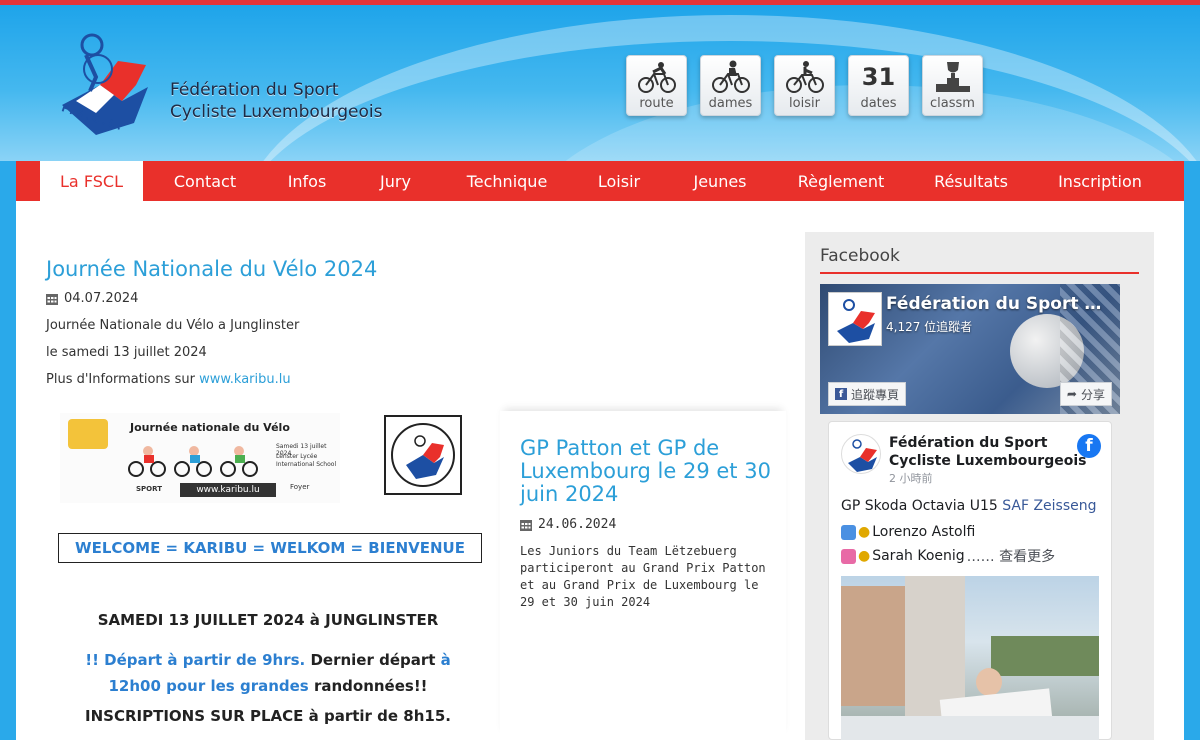  What do you see at coordinates (245, 379) in the screenshot?
I see `karibu-link: www.karibu.lu` at bounding box center [245, 379].